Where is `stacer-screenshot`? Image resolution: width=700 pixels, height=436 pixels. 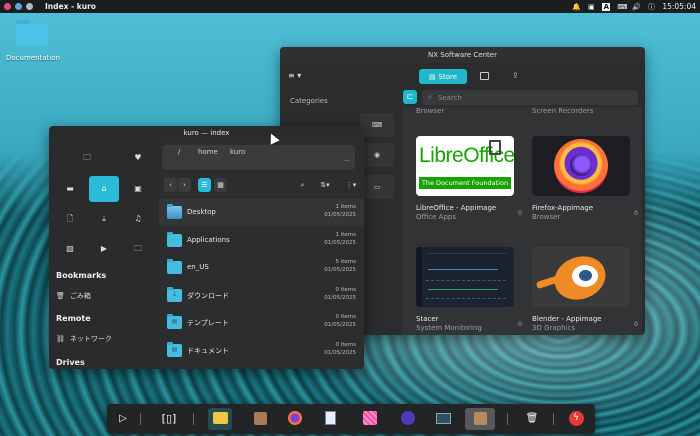
stacer-screenshot is located at coordinates (465, 277).